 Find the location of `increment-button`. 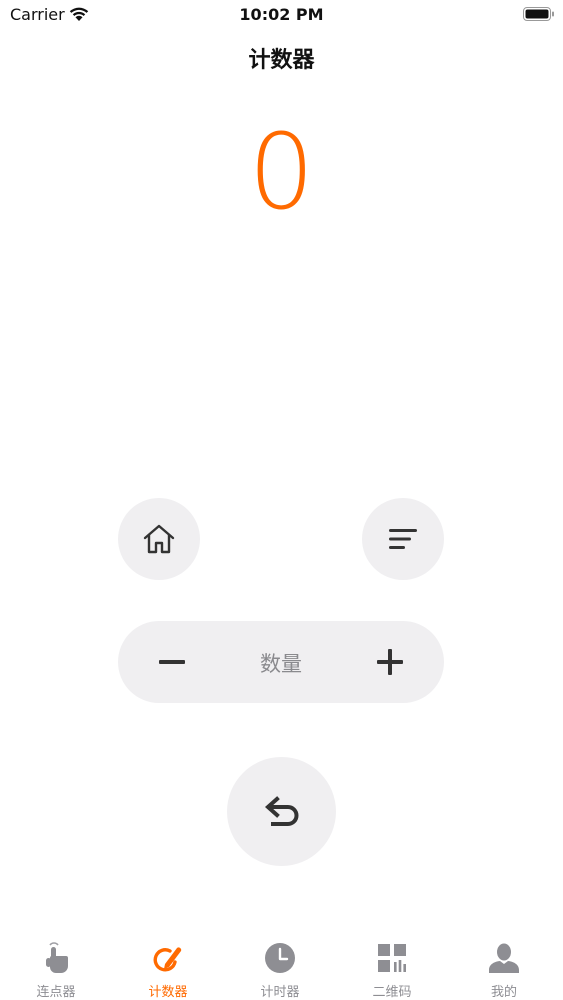

increment-button is located at coordinates (390, 662).